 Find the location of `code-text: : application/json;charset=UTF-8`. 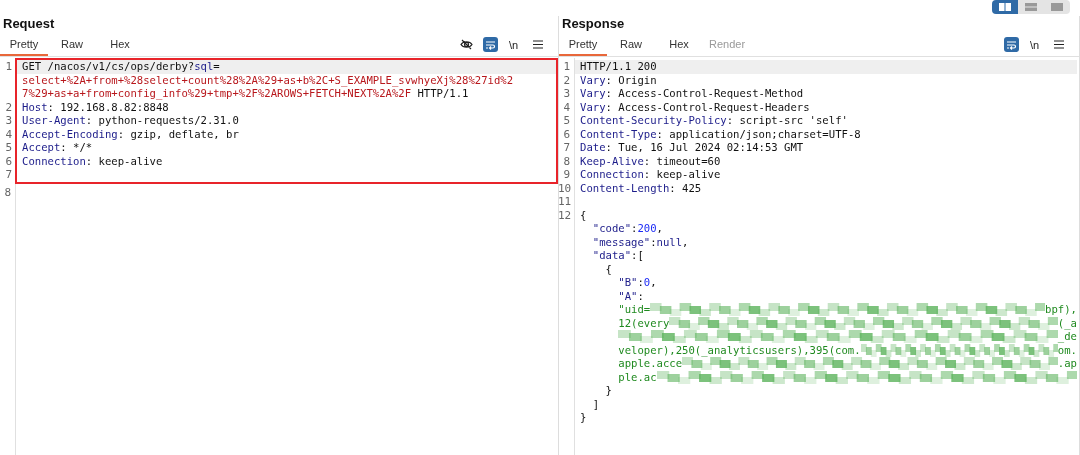

code-text: : application/json;charset=UTF-8 is located at coordinates (758, 134).